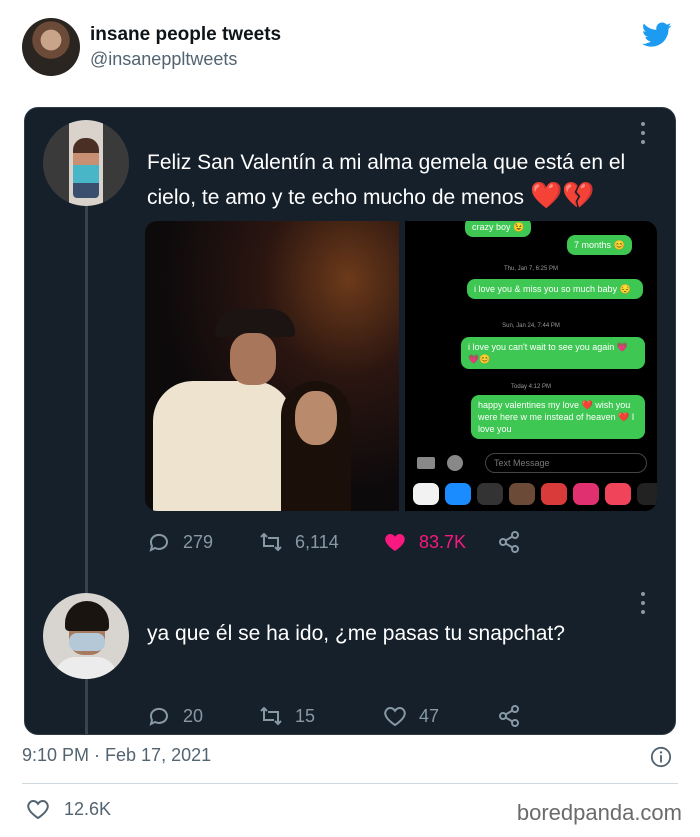  What do you see at coordinates (287, 716) in the screenshot?
I see `retweet-button: 15` at bounding box center [287, 716].